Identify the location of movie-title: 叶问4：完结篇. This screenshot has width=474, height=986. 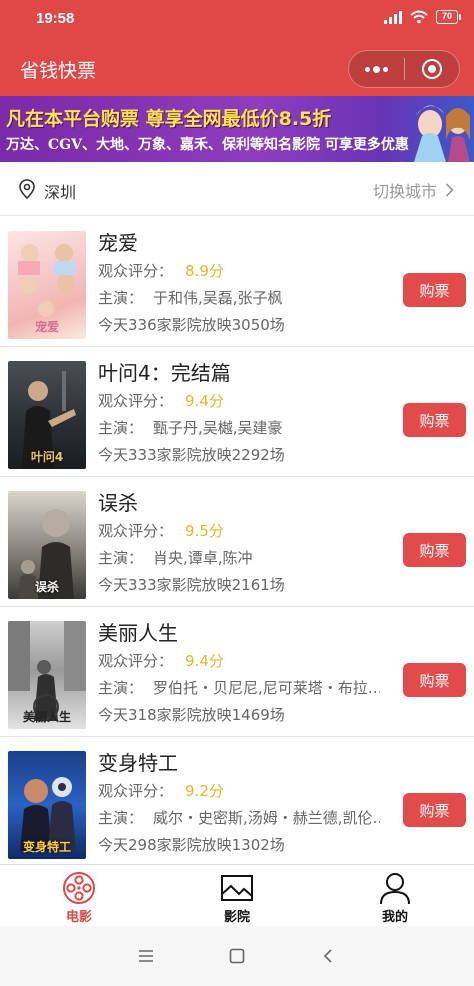
(164, 373).